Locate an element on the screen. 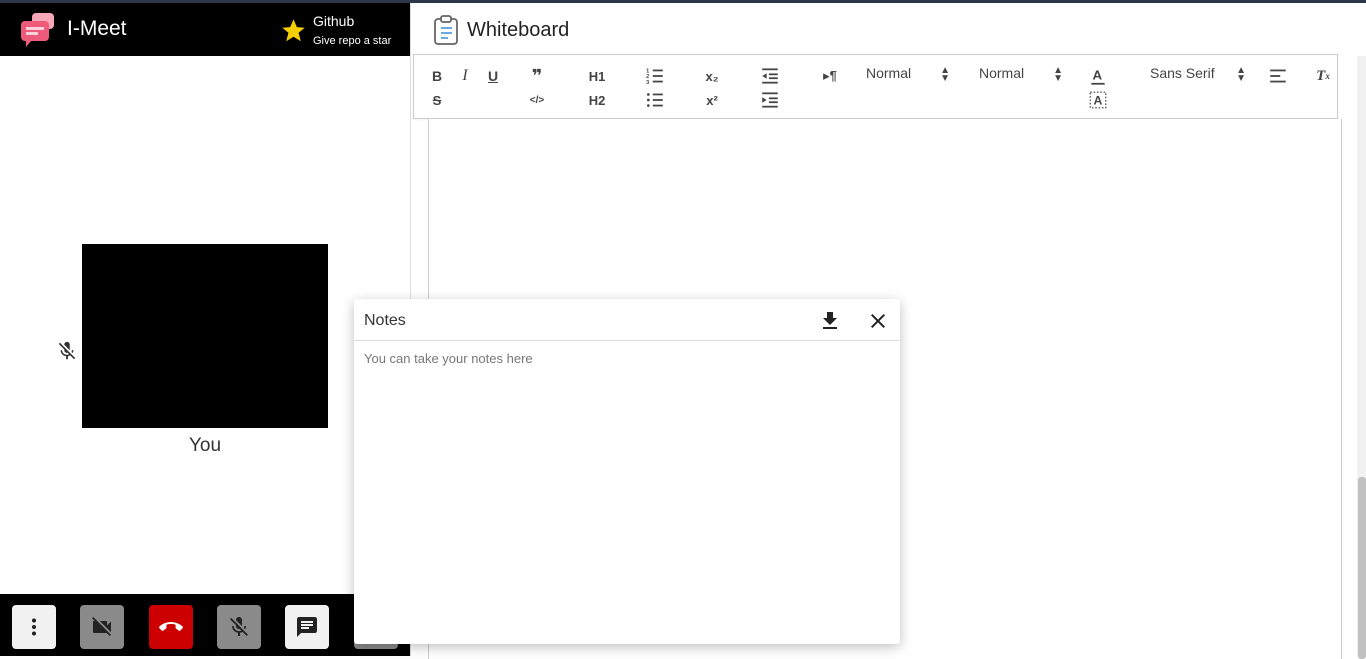 This screenshot has width=1366, height=659. code-block-button: </> is located at coordinates (537, 100).